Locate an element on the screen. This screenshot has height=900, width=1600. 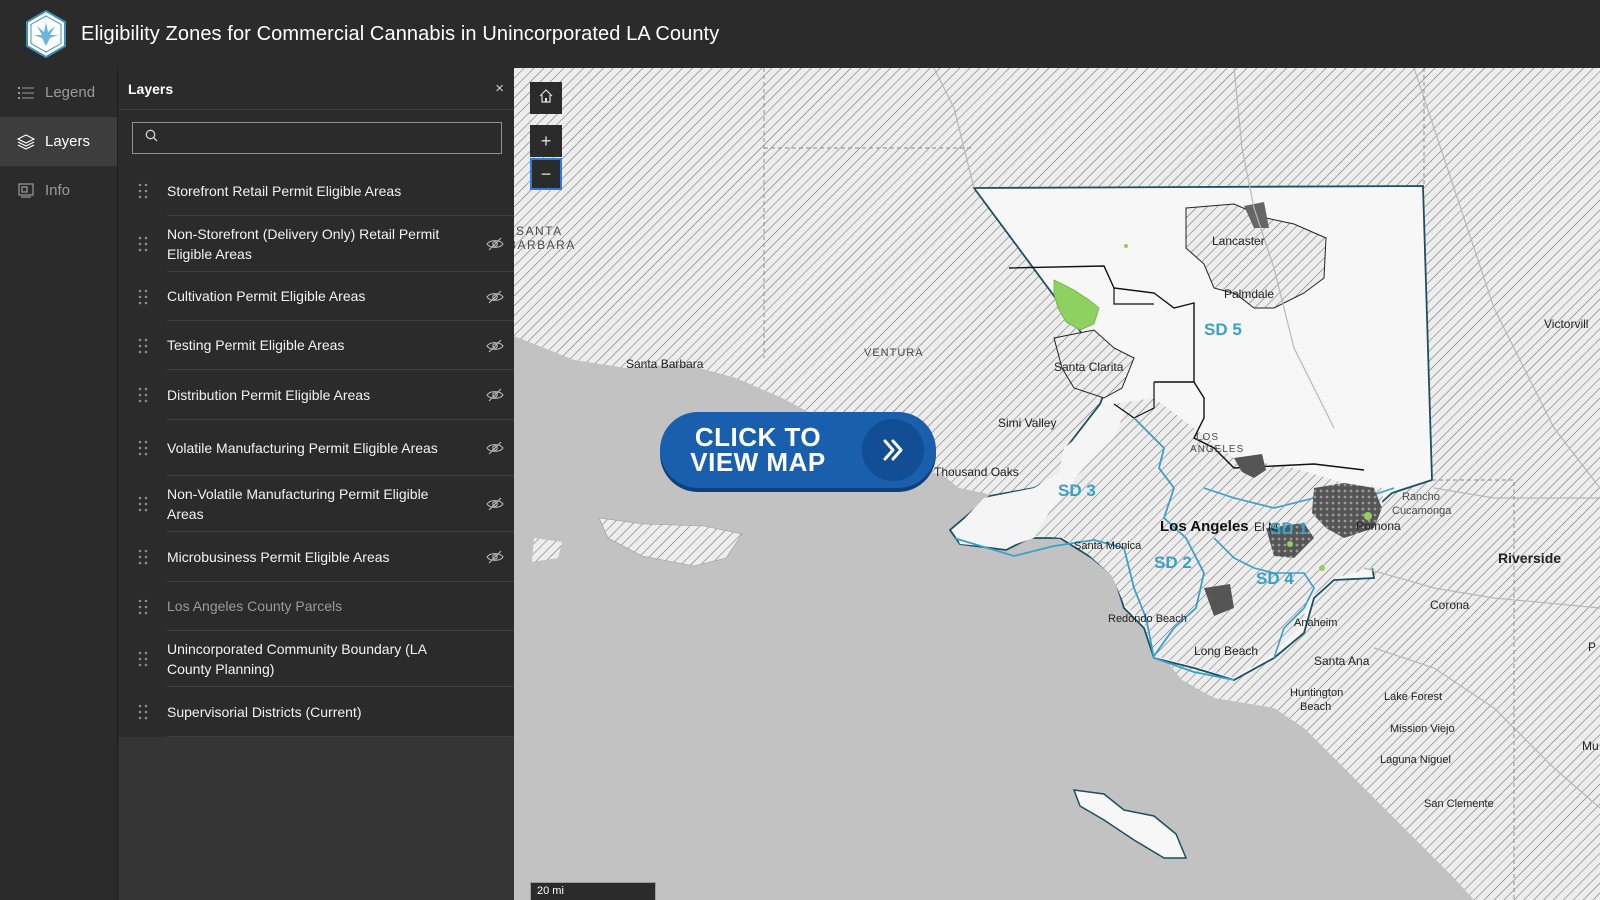
double-chevron-right-icon is located at coordinates (893, 450).